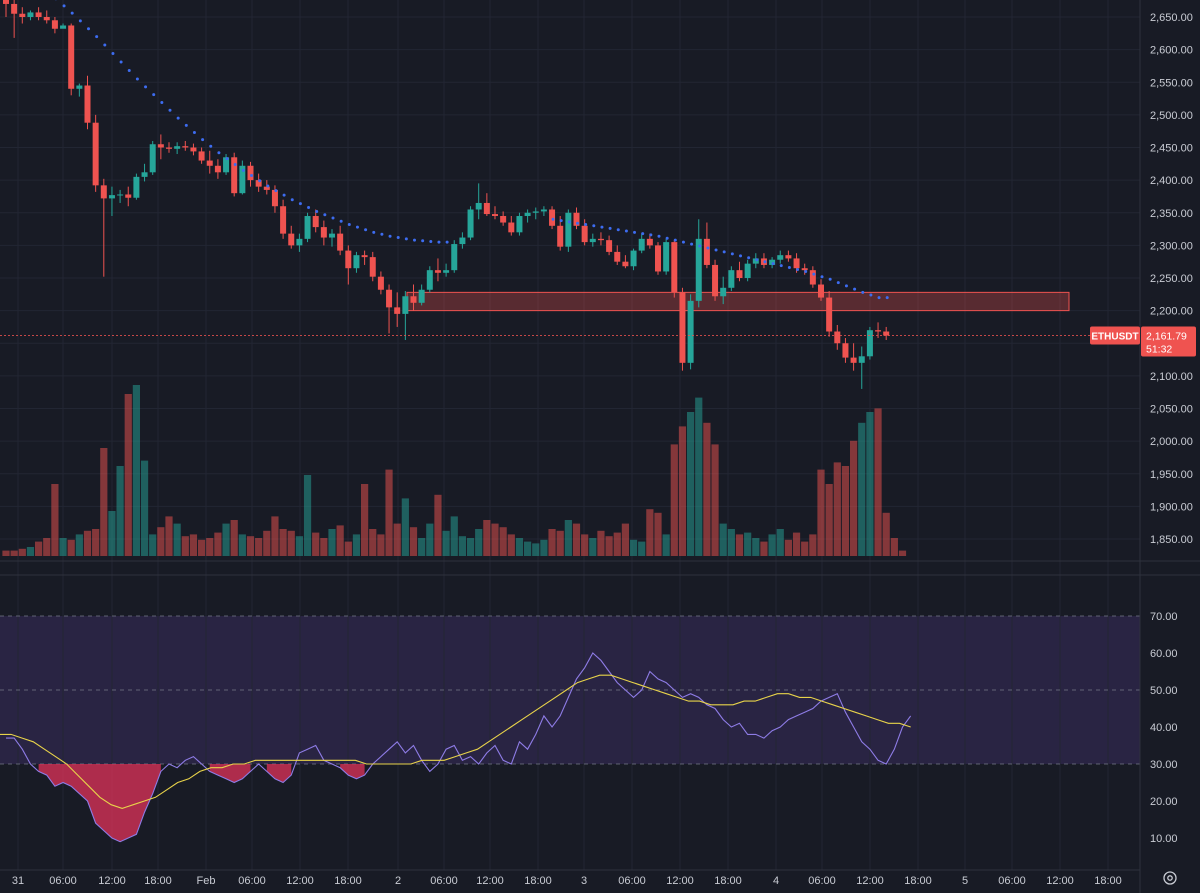  Describe the element at coordinates (1171, 507) in the screenshot. I see `price-tick-label: 1,900.00` at that location.